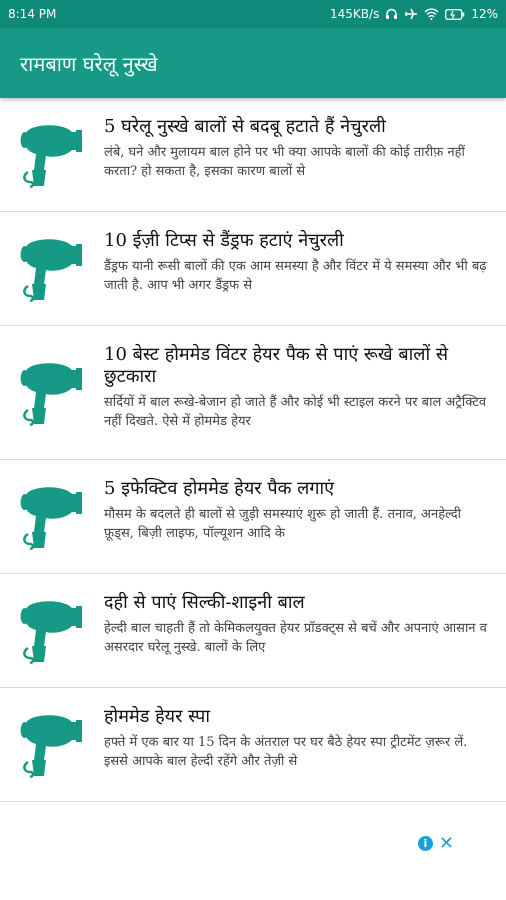 This screenshot has width=506, height=900. I want to click on airplane-mode-icon, so click(411, 14).